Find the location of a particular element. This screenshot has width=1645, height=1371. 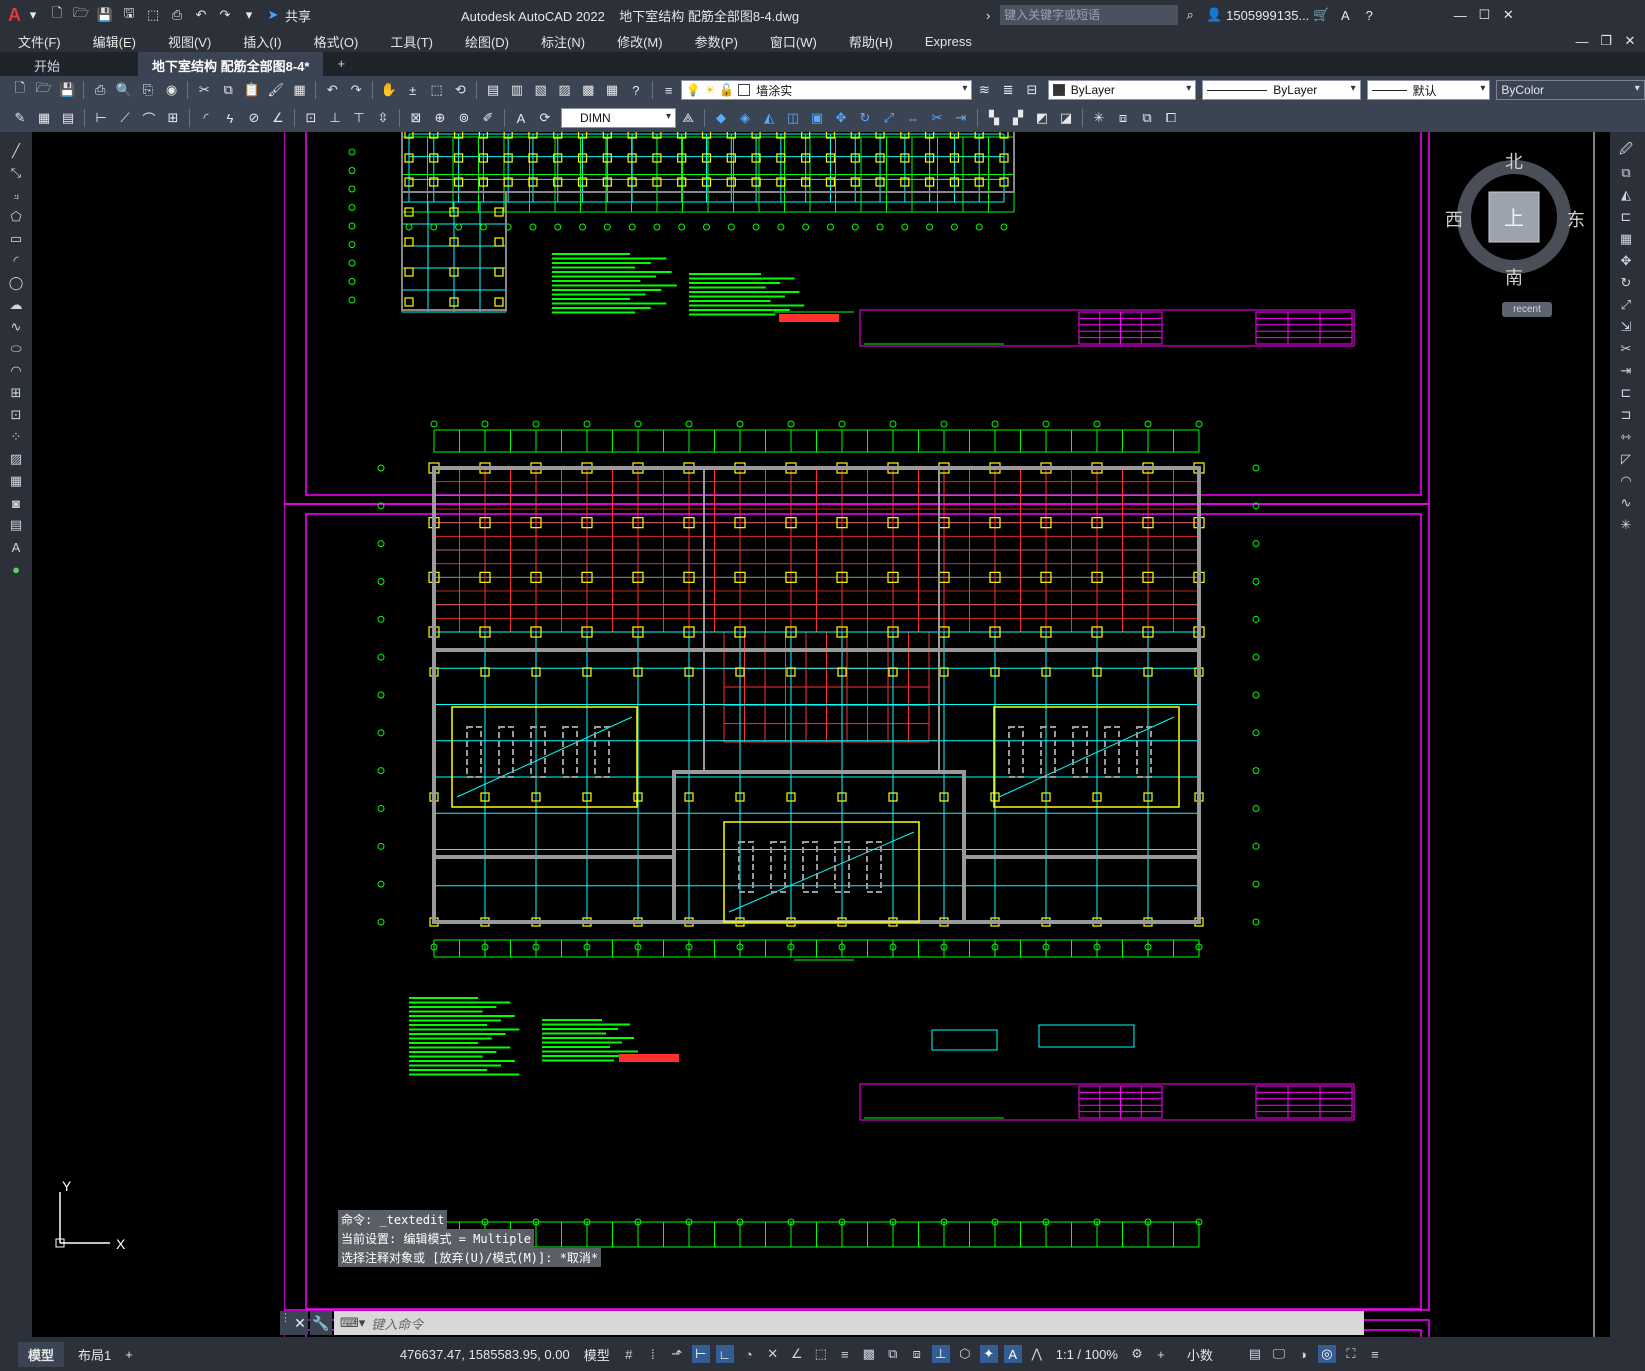

search-arrow-icon: › is located at coordinates (988, 15).